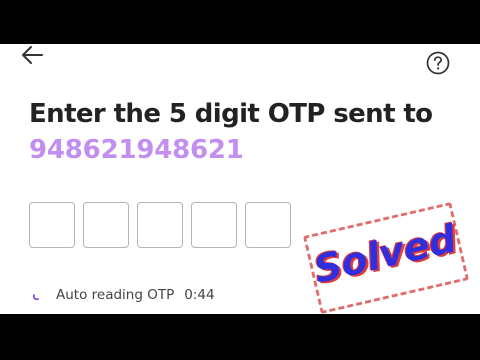 Image resolution: width=480 pixels, height=360 pixels. What do you see at coordinates (231, 114) in the screenshot?
I see `title-text: Enter the 5 digit OTP sent to` at bounding box center [231, 114].